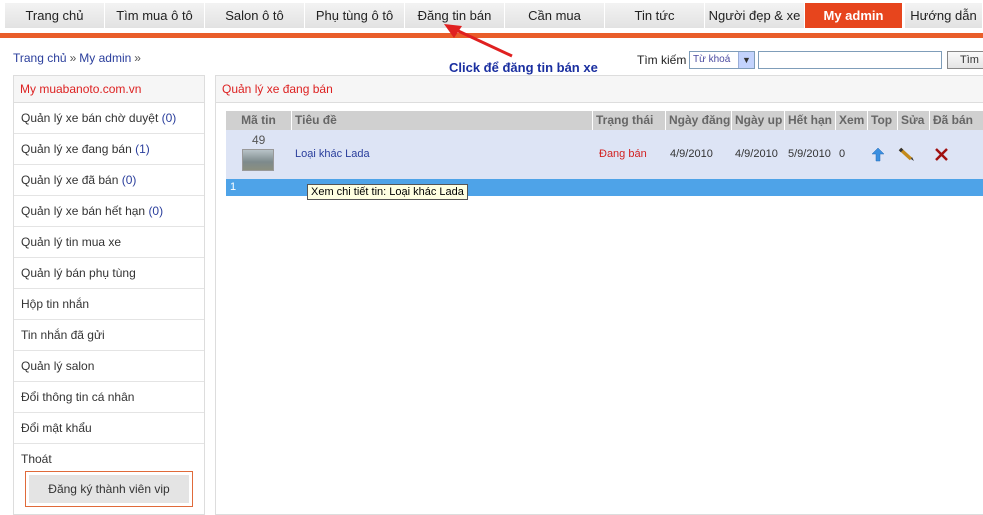 This screenshot has width=983, height=515. What do you see at coordinates (523, 67) in the screenshot?
I see `annotation-text: Click để đăng tin bán xe` at bounding box center [523, 67].